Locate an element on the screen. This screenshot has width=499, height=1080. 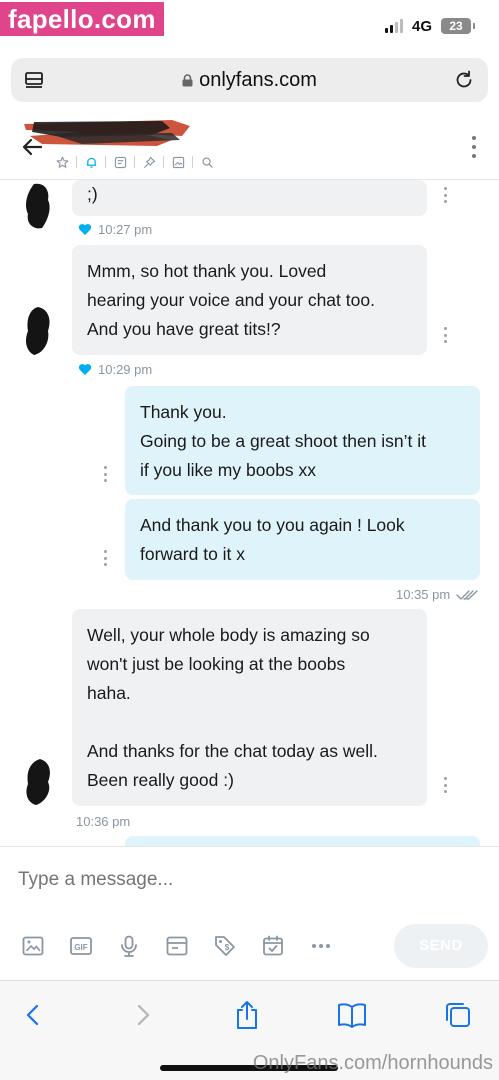
back-icon is located at coordinates (34, 1015).